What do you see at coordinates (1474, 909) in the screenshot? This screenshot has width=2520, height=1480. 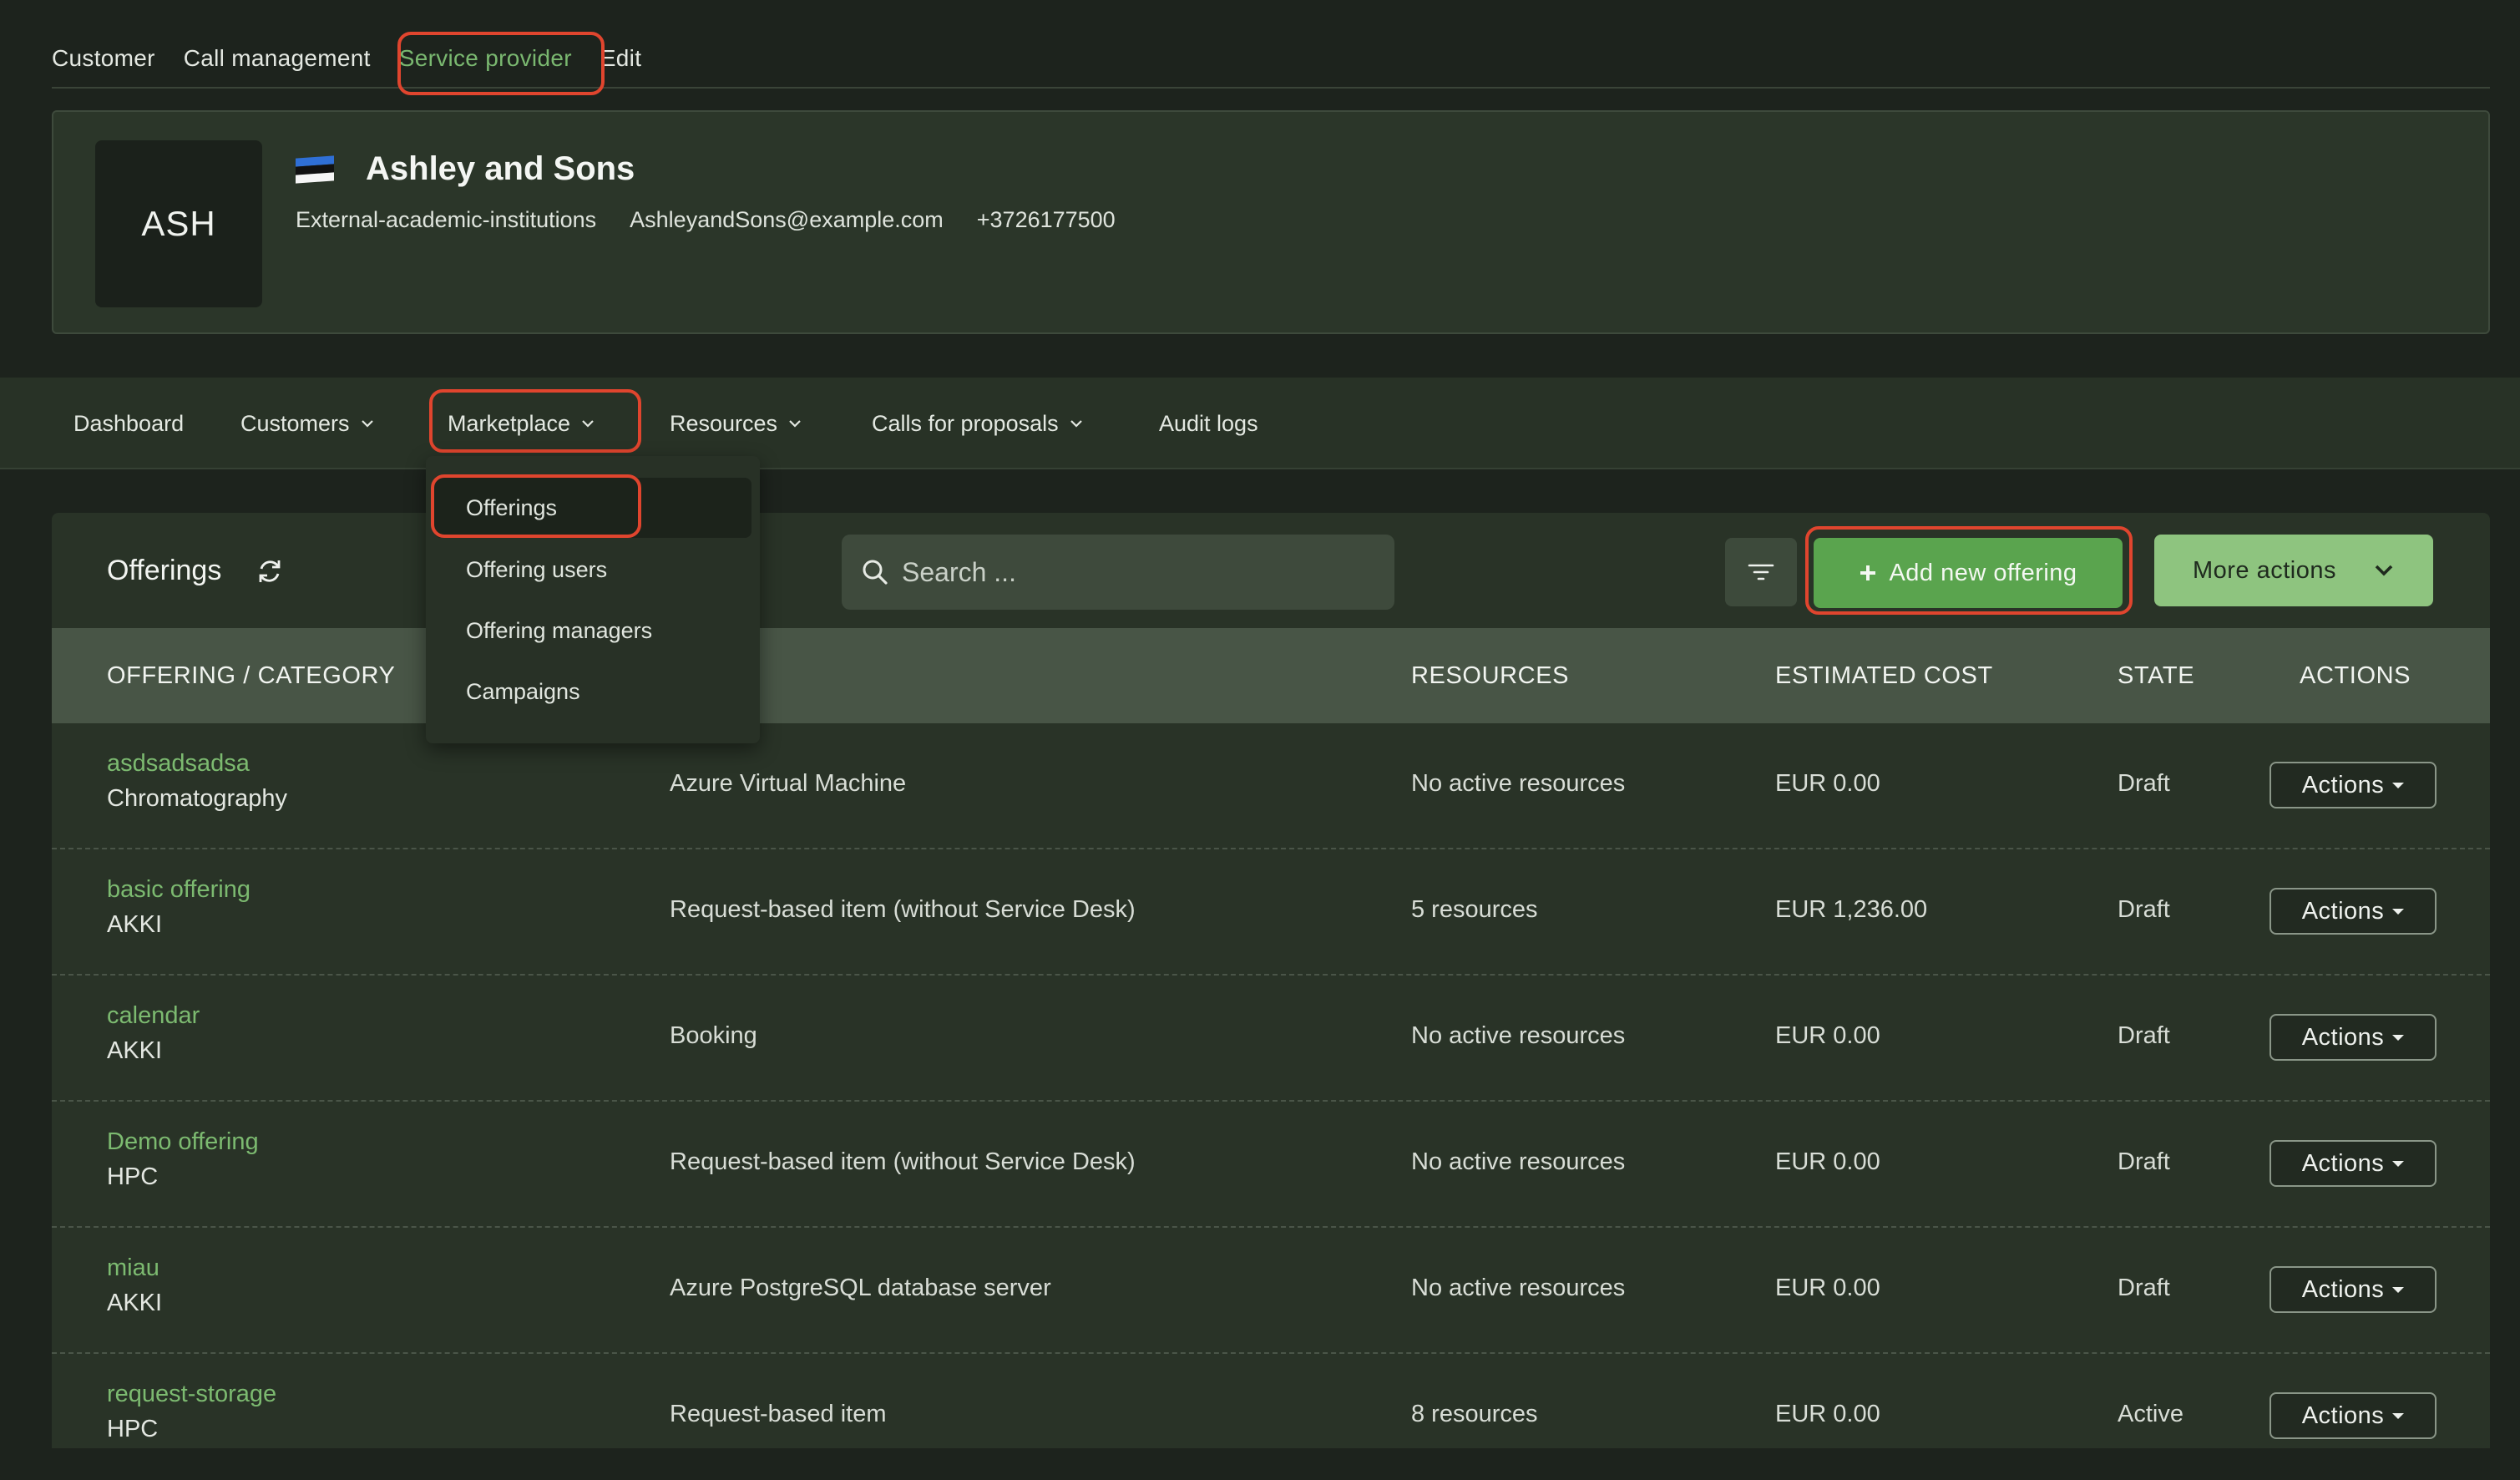 I see `offering-resources: 5 resources` at bounding box center [1474, 909].